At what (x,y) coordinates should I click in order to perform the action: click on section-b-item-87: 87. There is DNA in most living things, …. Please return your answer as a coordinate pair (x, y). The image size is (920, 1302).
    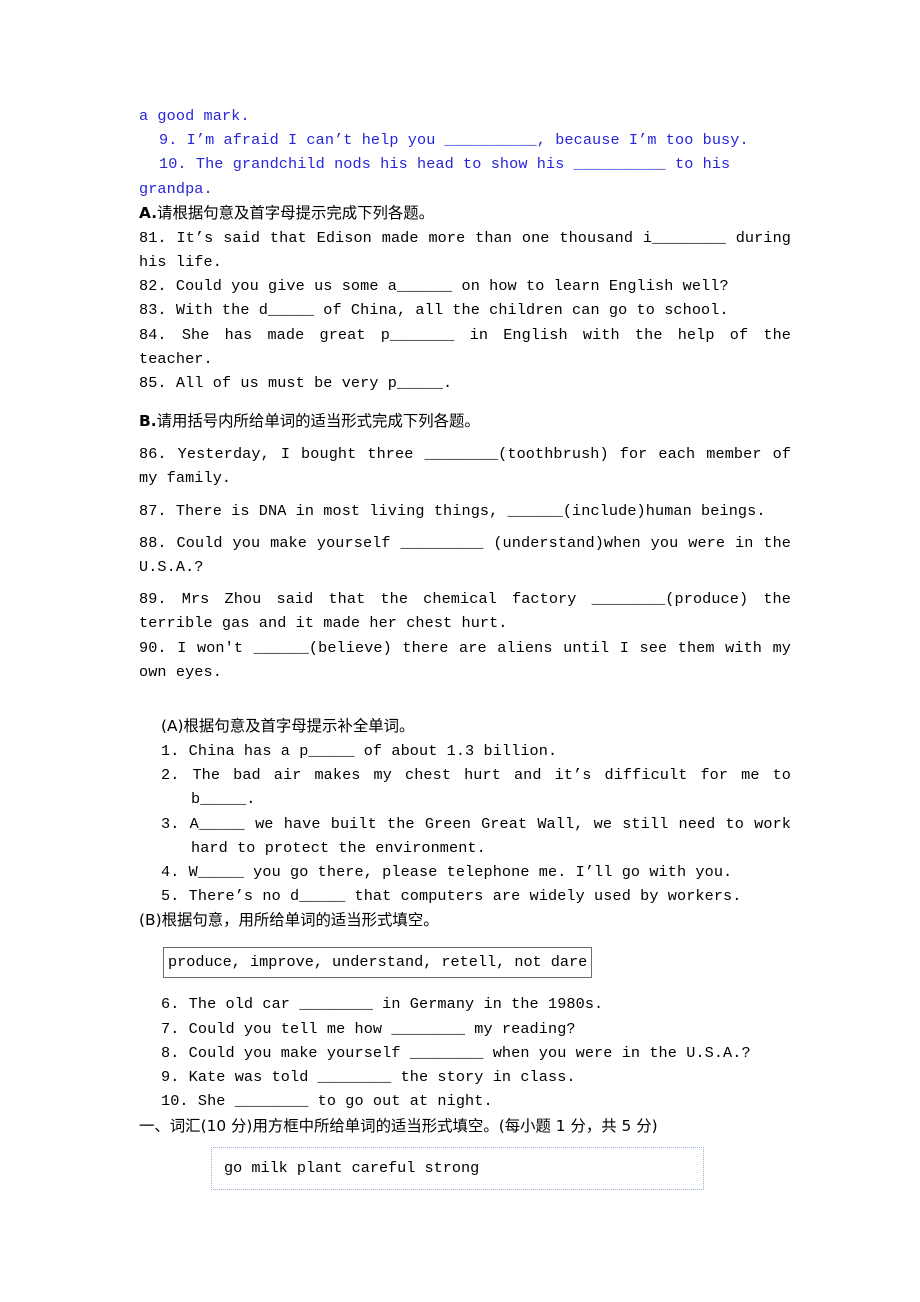
    Looking at the image, I should click on (452, 510).